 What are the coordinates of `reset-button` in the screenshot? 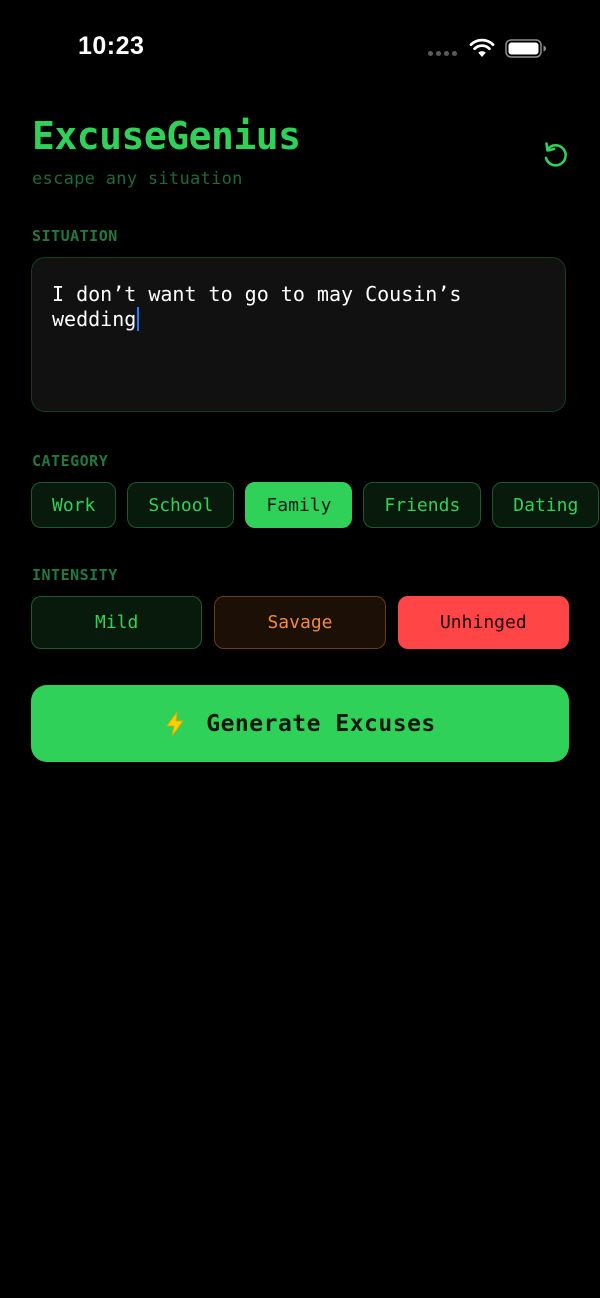 It's located at (555, 155).